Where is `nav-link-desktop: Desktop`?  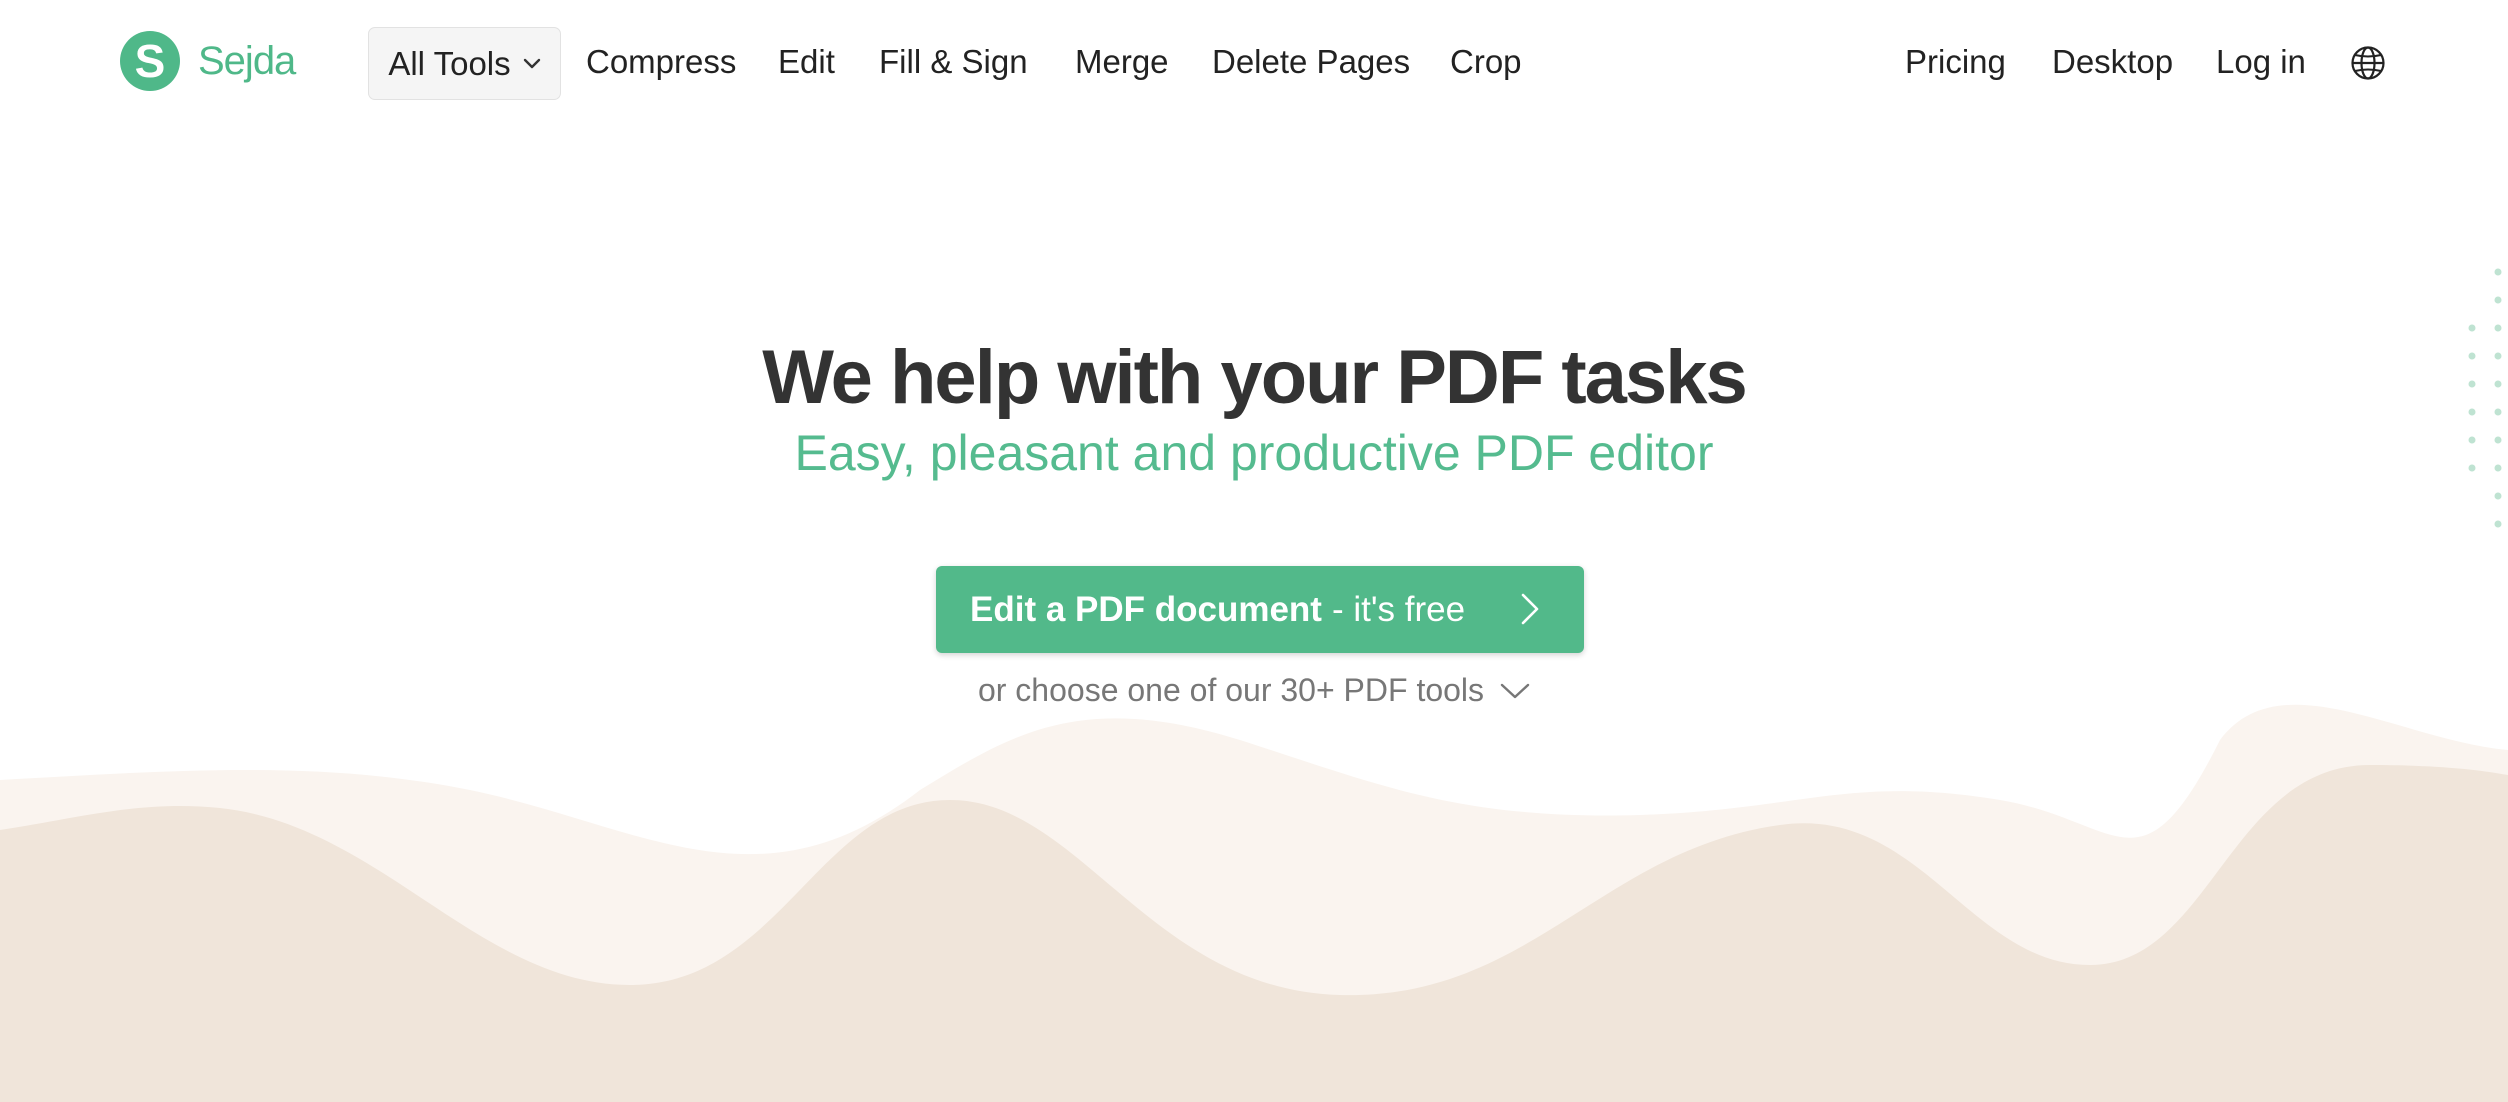 nav-link-desktop: Desktop is located at coordinates (2112, 62).